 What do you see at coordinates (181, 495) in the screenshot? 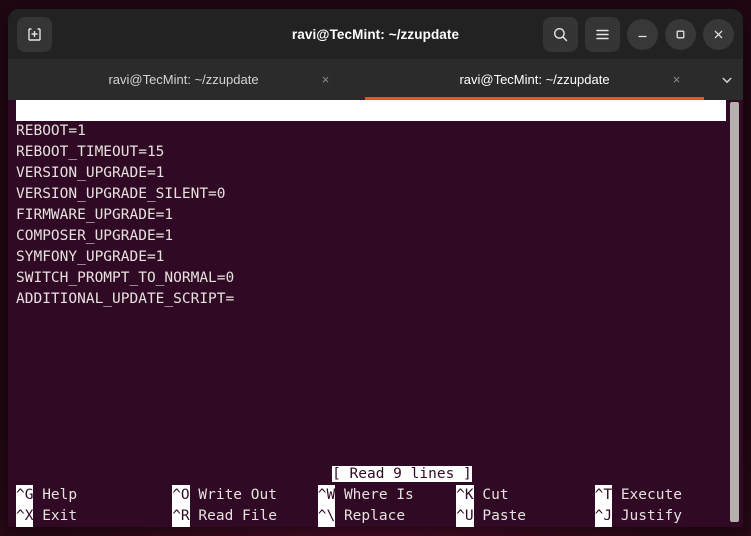
I see `shortcut-key: ^O` at bounding box center [181, 495].